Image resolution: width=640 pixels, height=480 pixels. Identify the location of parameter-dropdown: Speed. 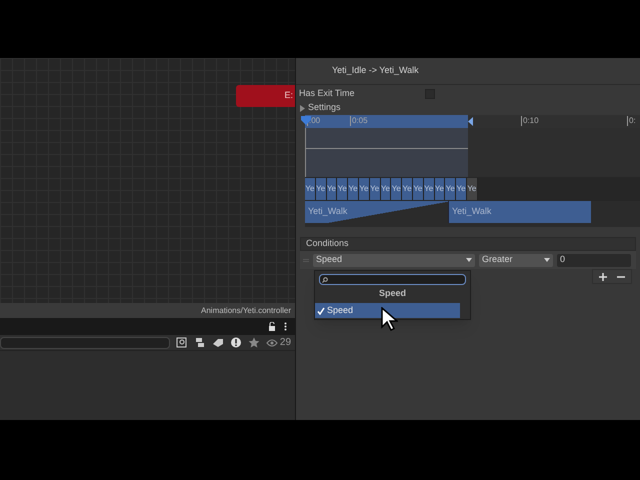
(394, 260).